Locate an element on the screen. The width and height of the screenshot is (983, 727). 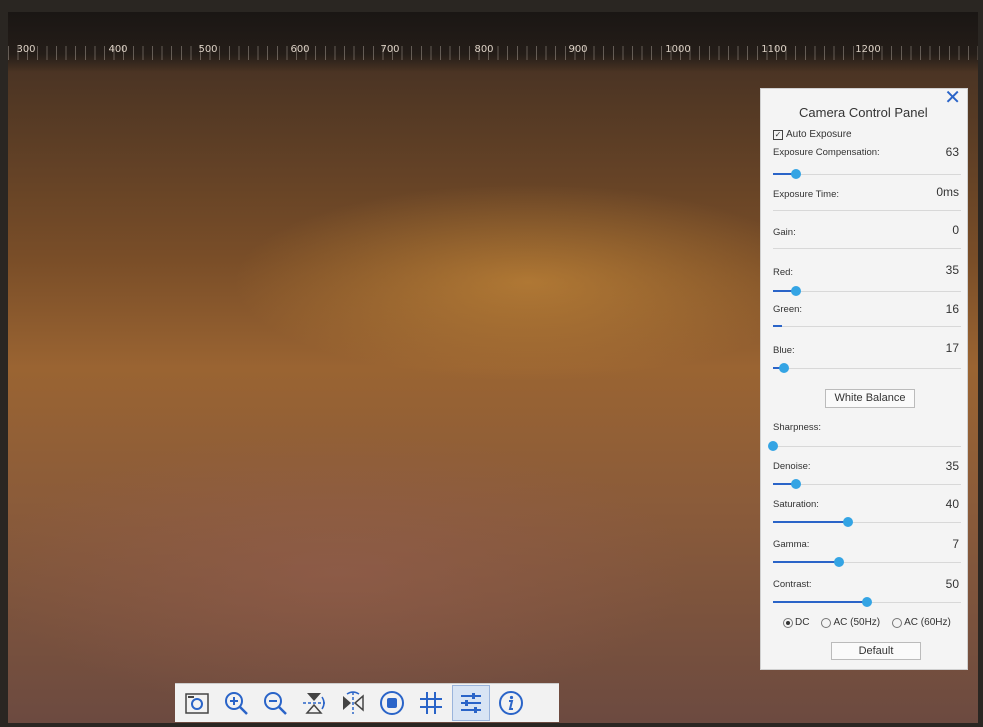
denoise-label: Denoise: is located at coordinates (792, 466).